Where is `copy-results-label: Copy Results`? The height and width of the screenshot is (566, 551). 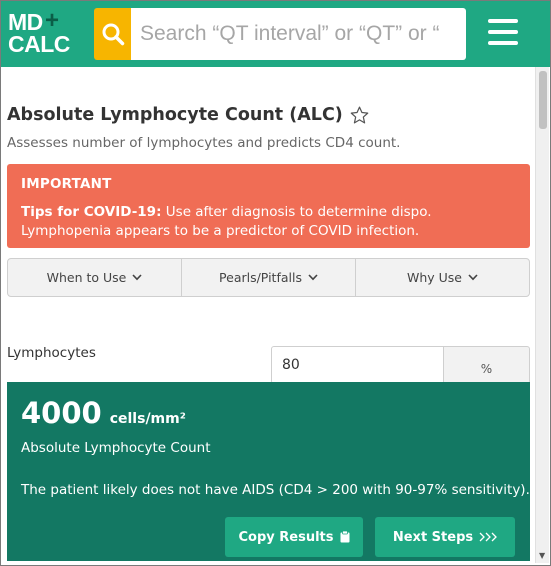
copy-results-label: Copy Results is located at coordinates (286, 537).